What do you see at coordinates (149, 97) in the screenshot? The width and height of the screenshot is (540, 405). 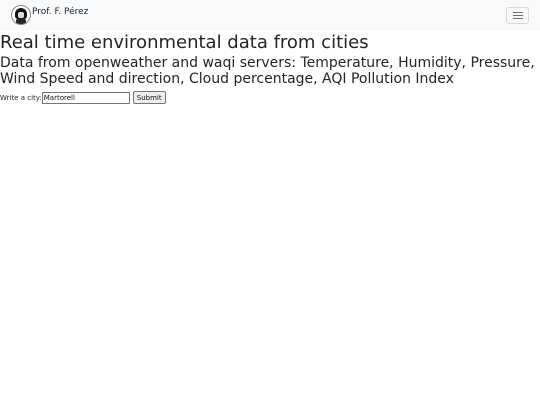 I see `submit-button: Submit` at bounding box center [149, 97].